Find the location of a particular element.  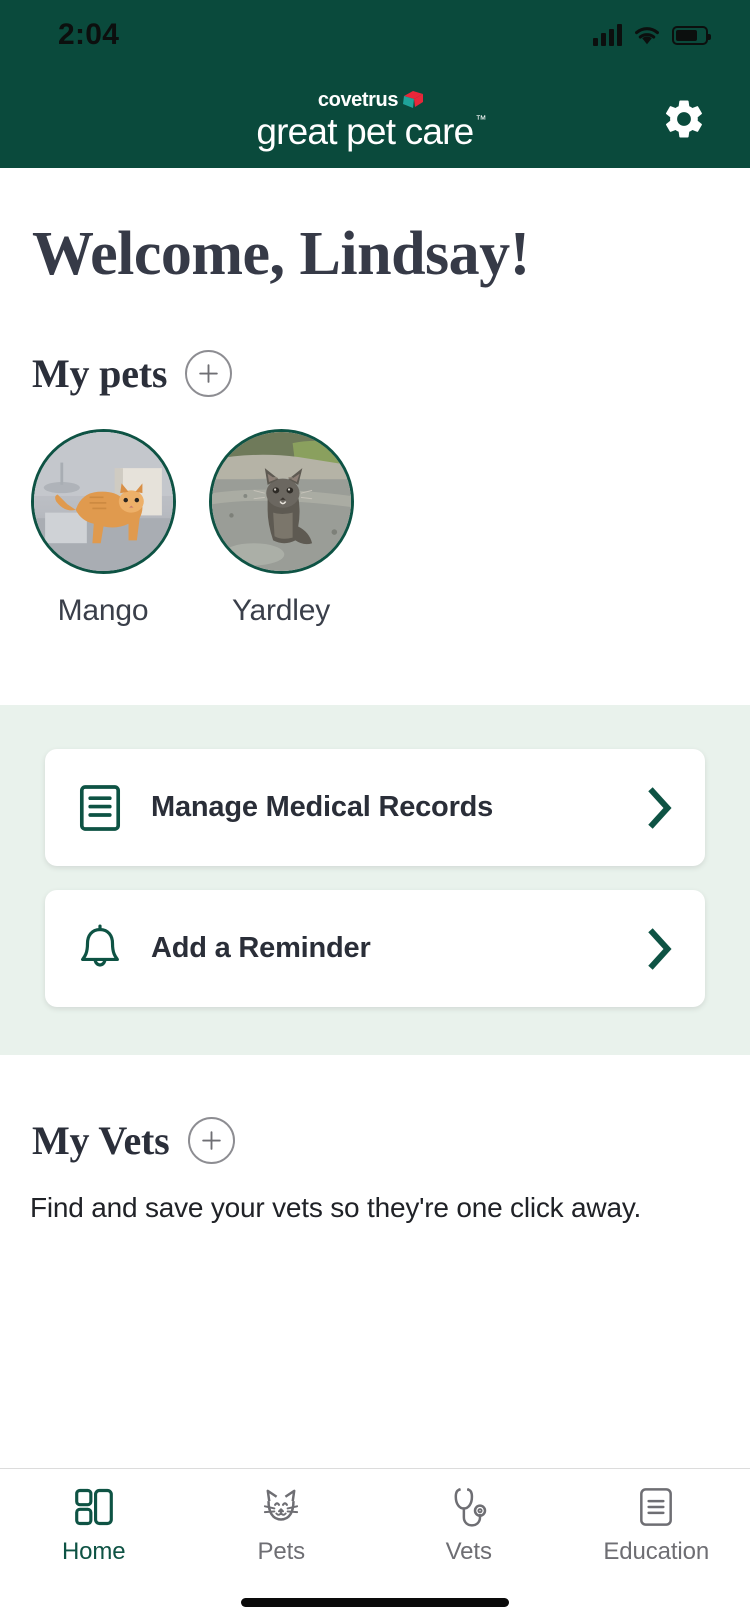

logo-greatpetcare-text: great pet care ™ is located at coordinates (371, 131).